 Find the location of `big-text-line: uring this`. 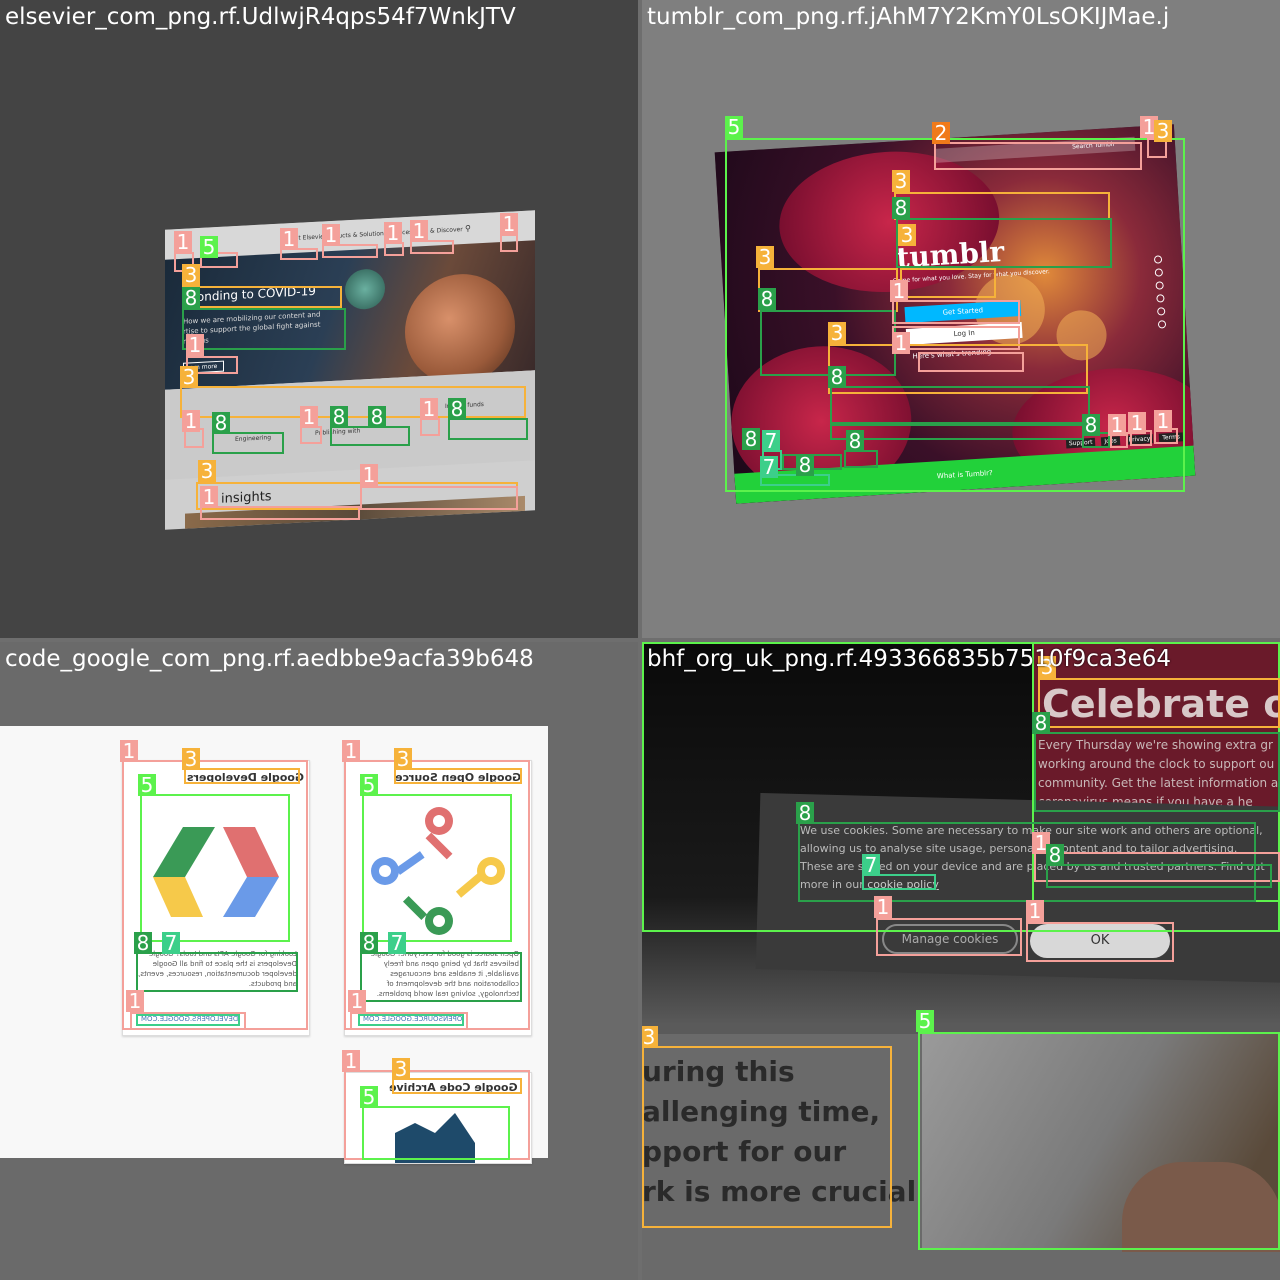

big-text-line: uring this is located at coordinates (718, 1071).